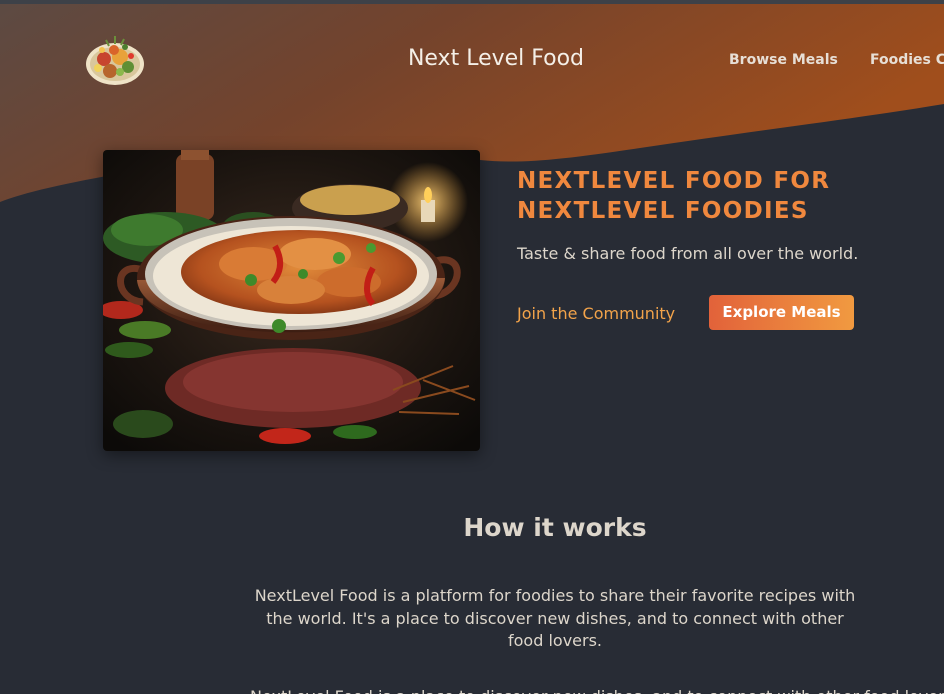 This screenshot has height=694, width=944. I want to click on logo-link, so click(115, 59).